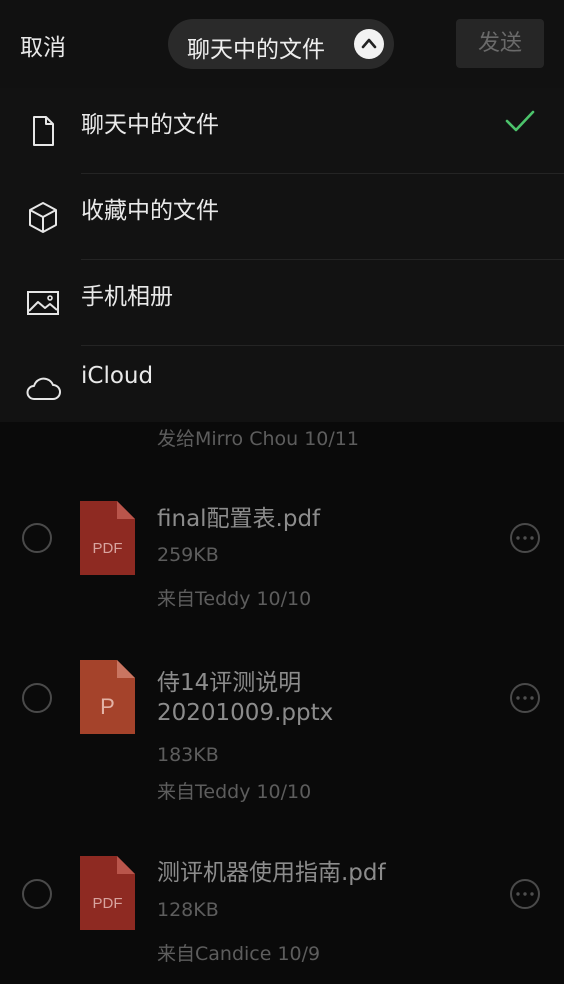 The height and width of the screenshot is (984, 564). What do you see at coordinates (150, 211) in the screenshot?
I see `menu-item-label: 收藏中的文件` at bounding box center [150, 211].